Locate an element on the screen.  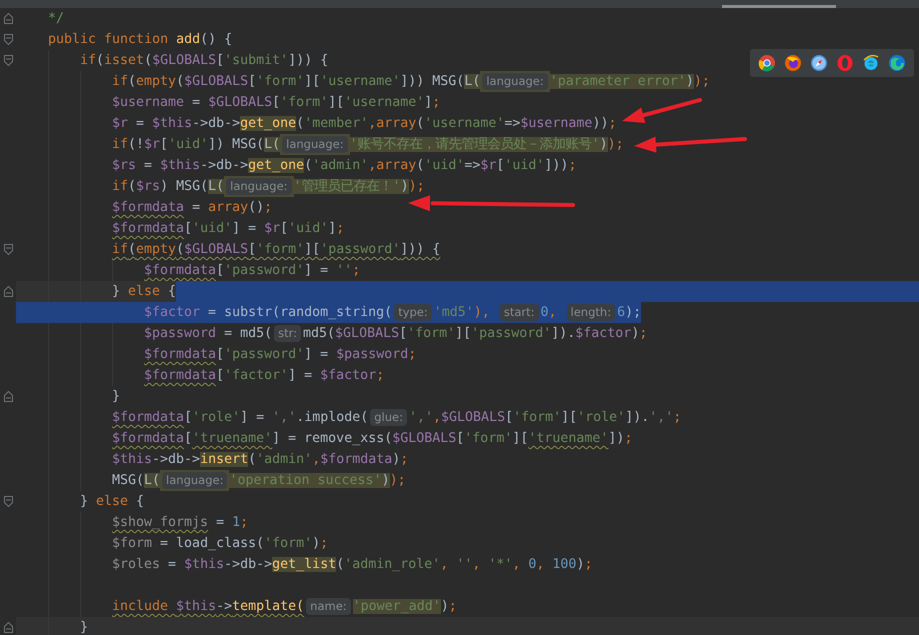
code-line: $password = md5( str: md5($GLOBALS['form']['password']).$factor); is located at coordinates (396, 334).